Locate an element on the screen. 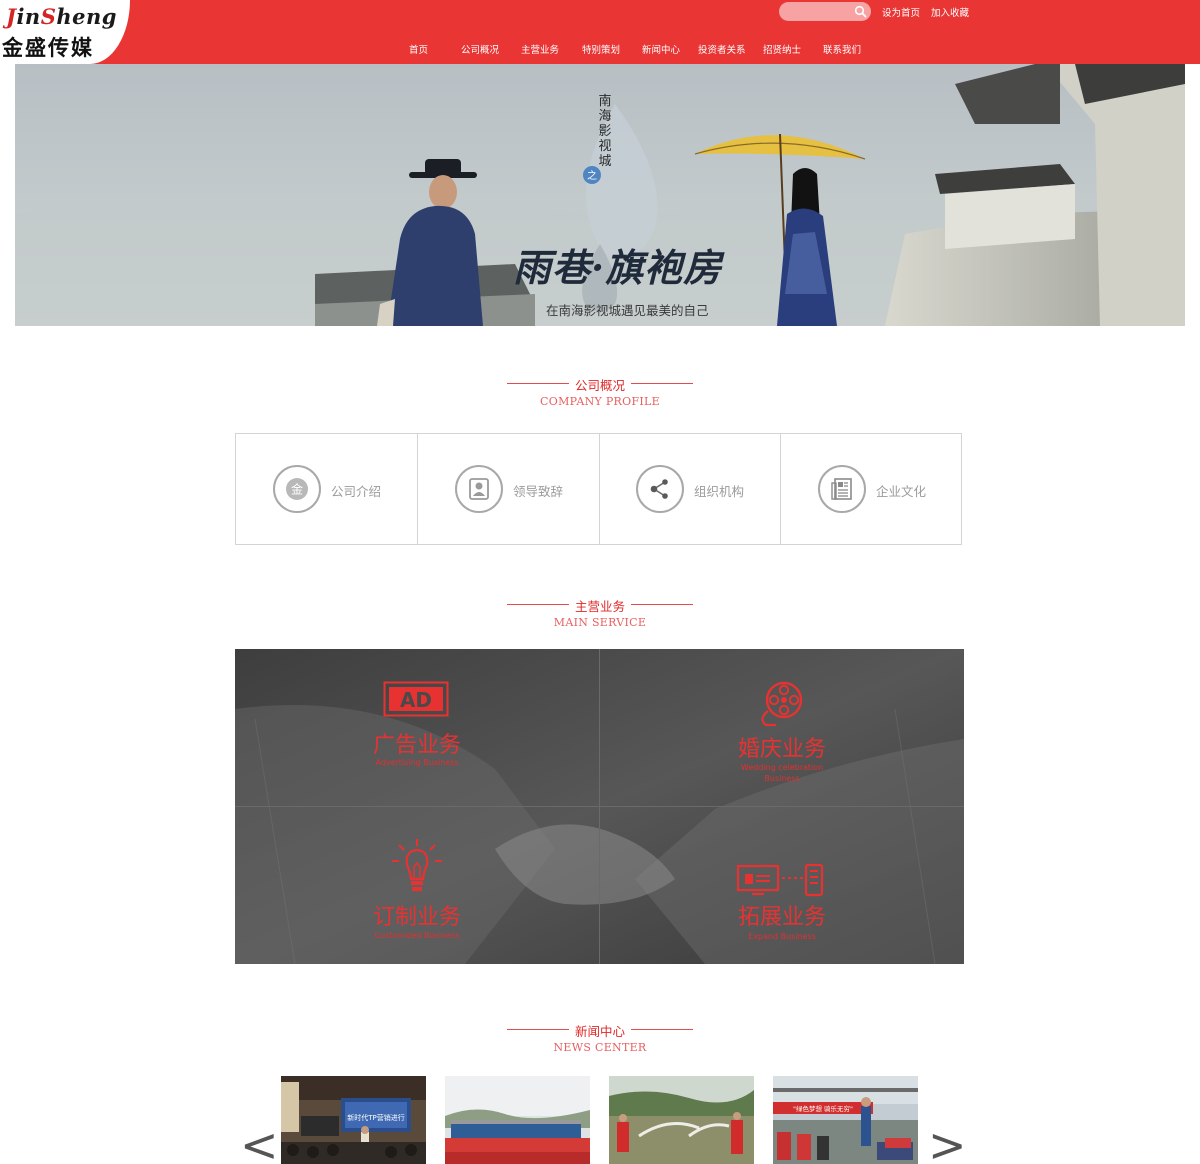 The height and width of the screenshot is (1164, 1200). leader-icon-glyph is located at coordinates (479, 489).